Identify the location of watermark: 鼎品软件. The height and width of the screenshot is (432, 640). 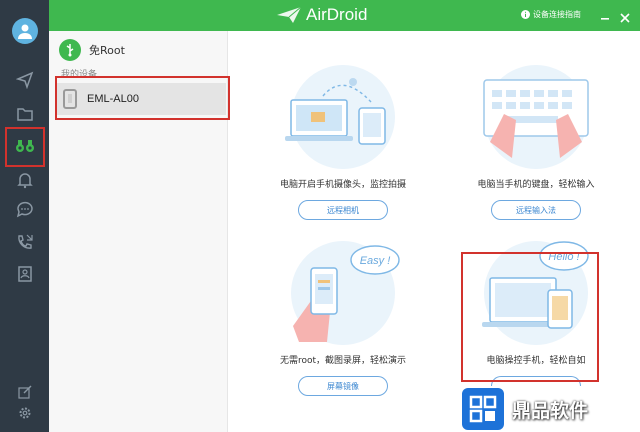
(551, 409).